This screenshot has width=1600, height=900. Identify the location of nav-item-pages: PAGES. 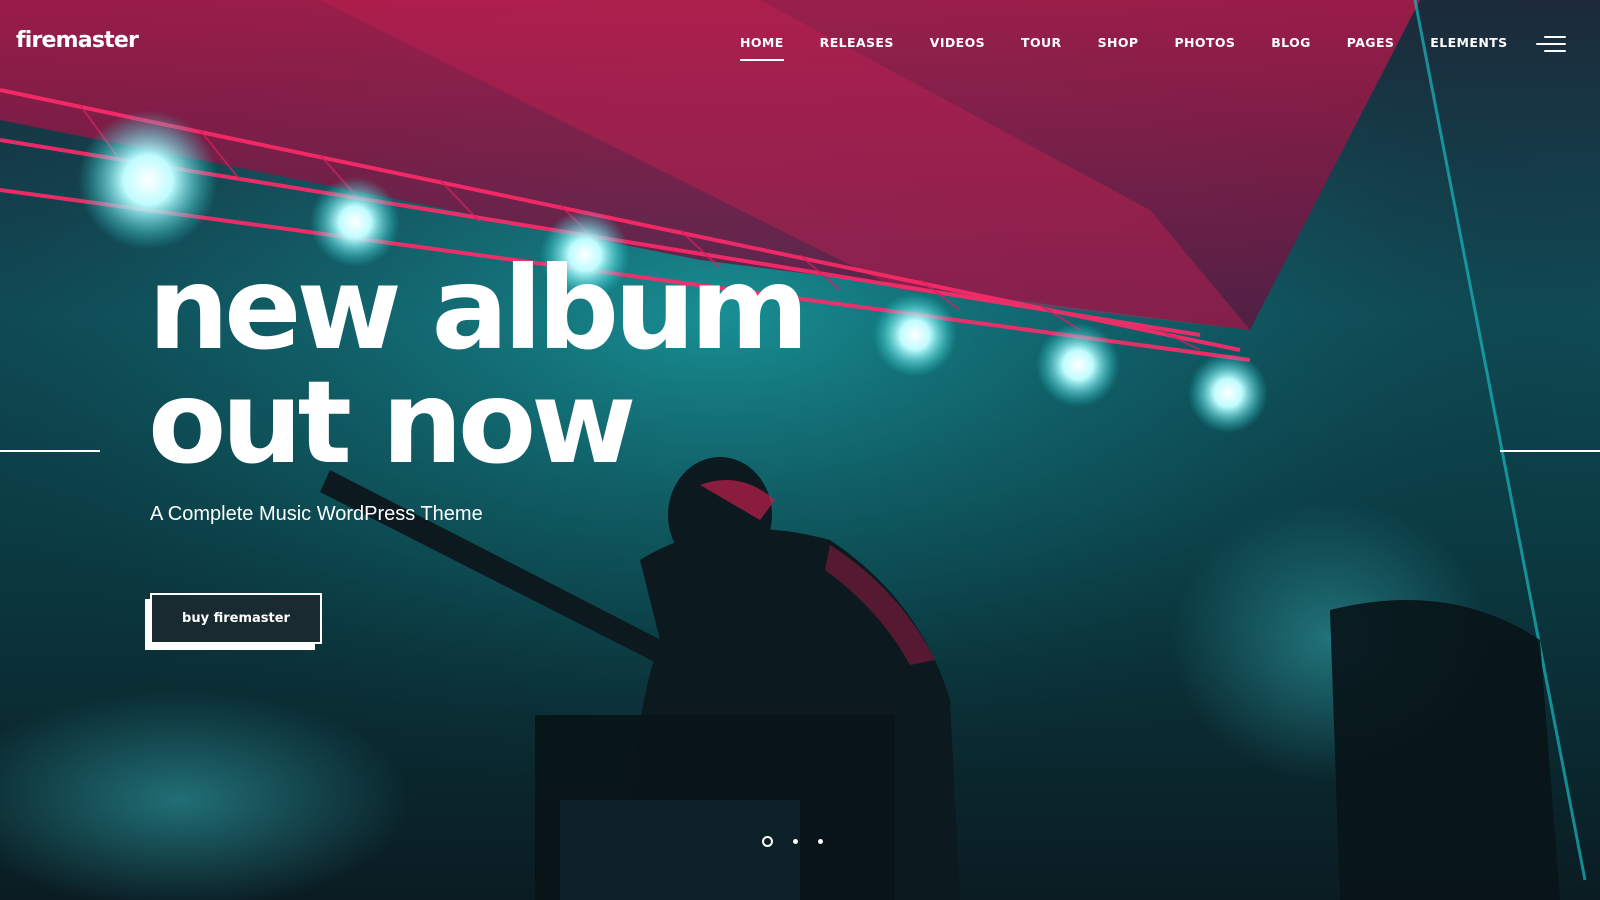
(1371, 42).